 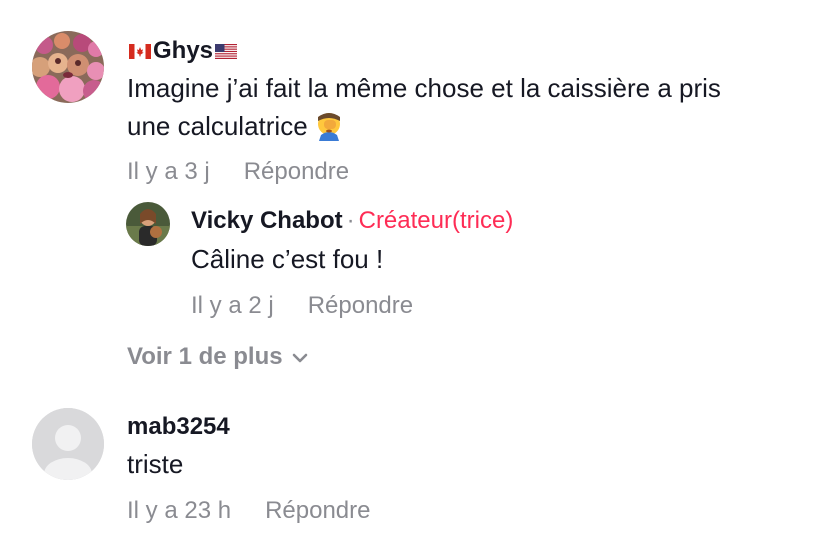 I want to click on comment-text: triste, so click(x=155, y=464).